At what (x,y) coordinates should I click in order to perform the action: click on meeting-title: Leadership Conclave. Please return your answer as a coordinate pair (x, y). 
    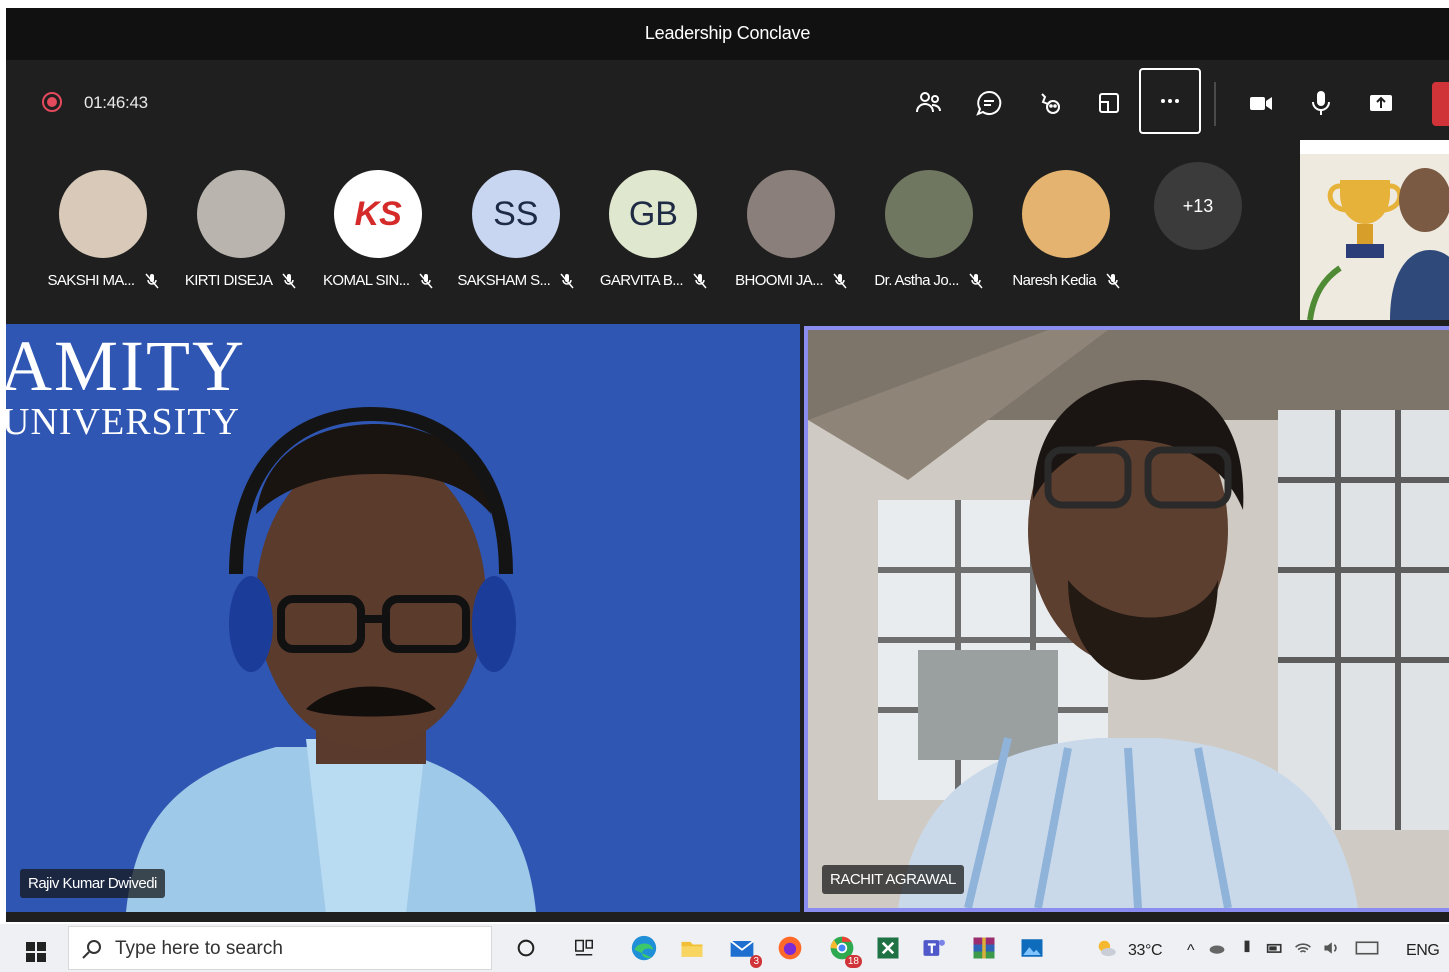
    Looking at the image, I should click on (727, 33).